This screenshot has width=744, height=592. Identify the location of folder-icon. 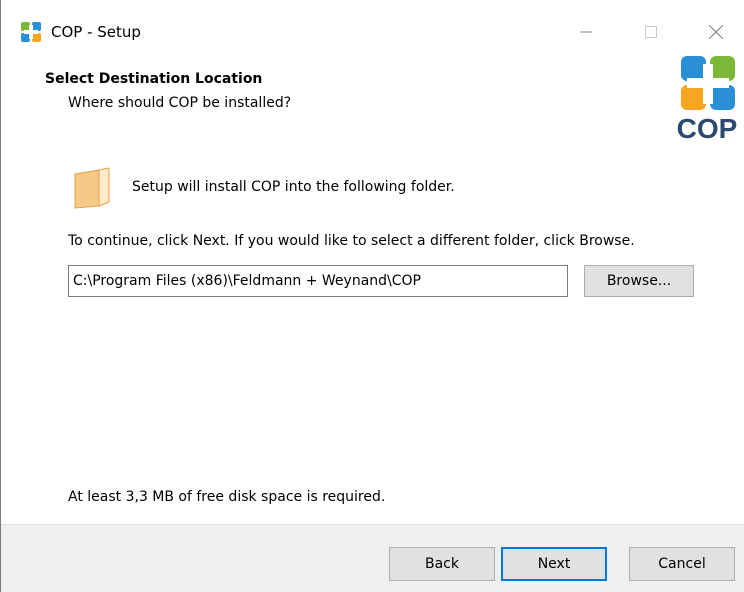
(92, 188).